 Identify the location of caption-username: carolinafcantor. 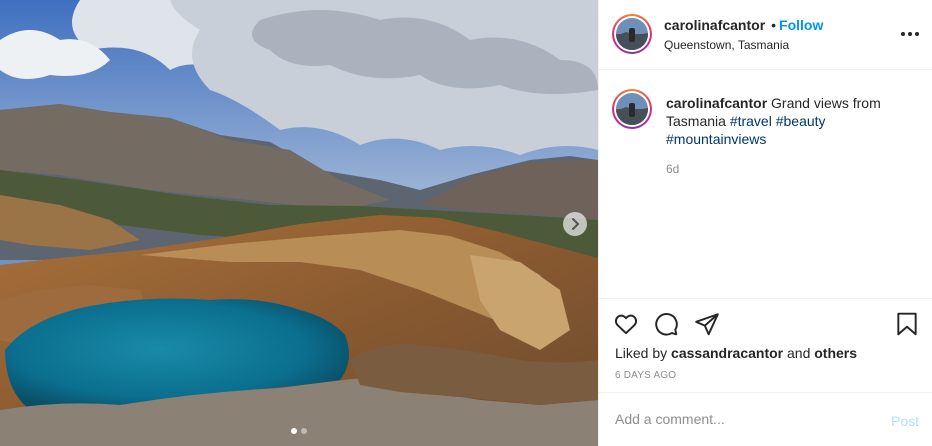
(716, 103).